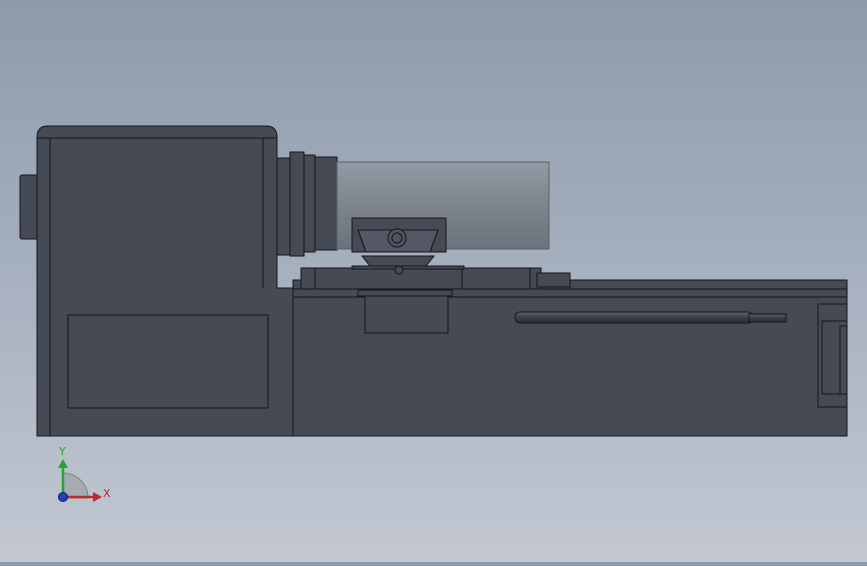  What do you see at coordinates (767, 318) in the screenshot?
I see `feed-rod-end` at bounding box center [767, 318].